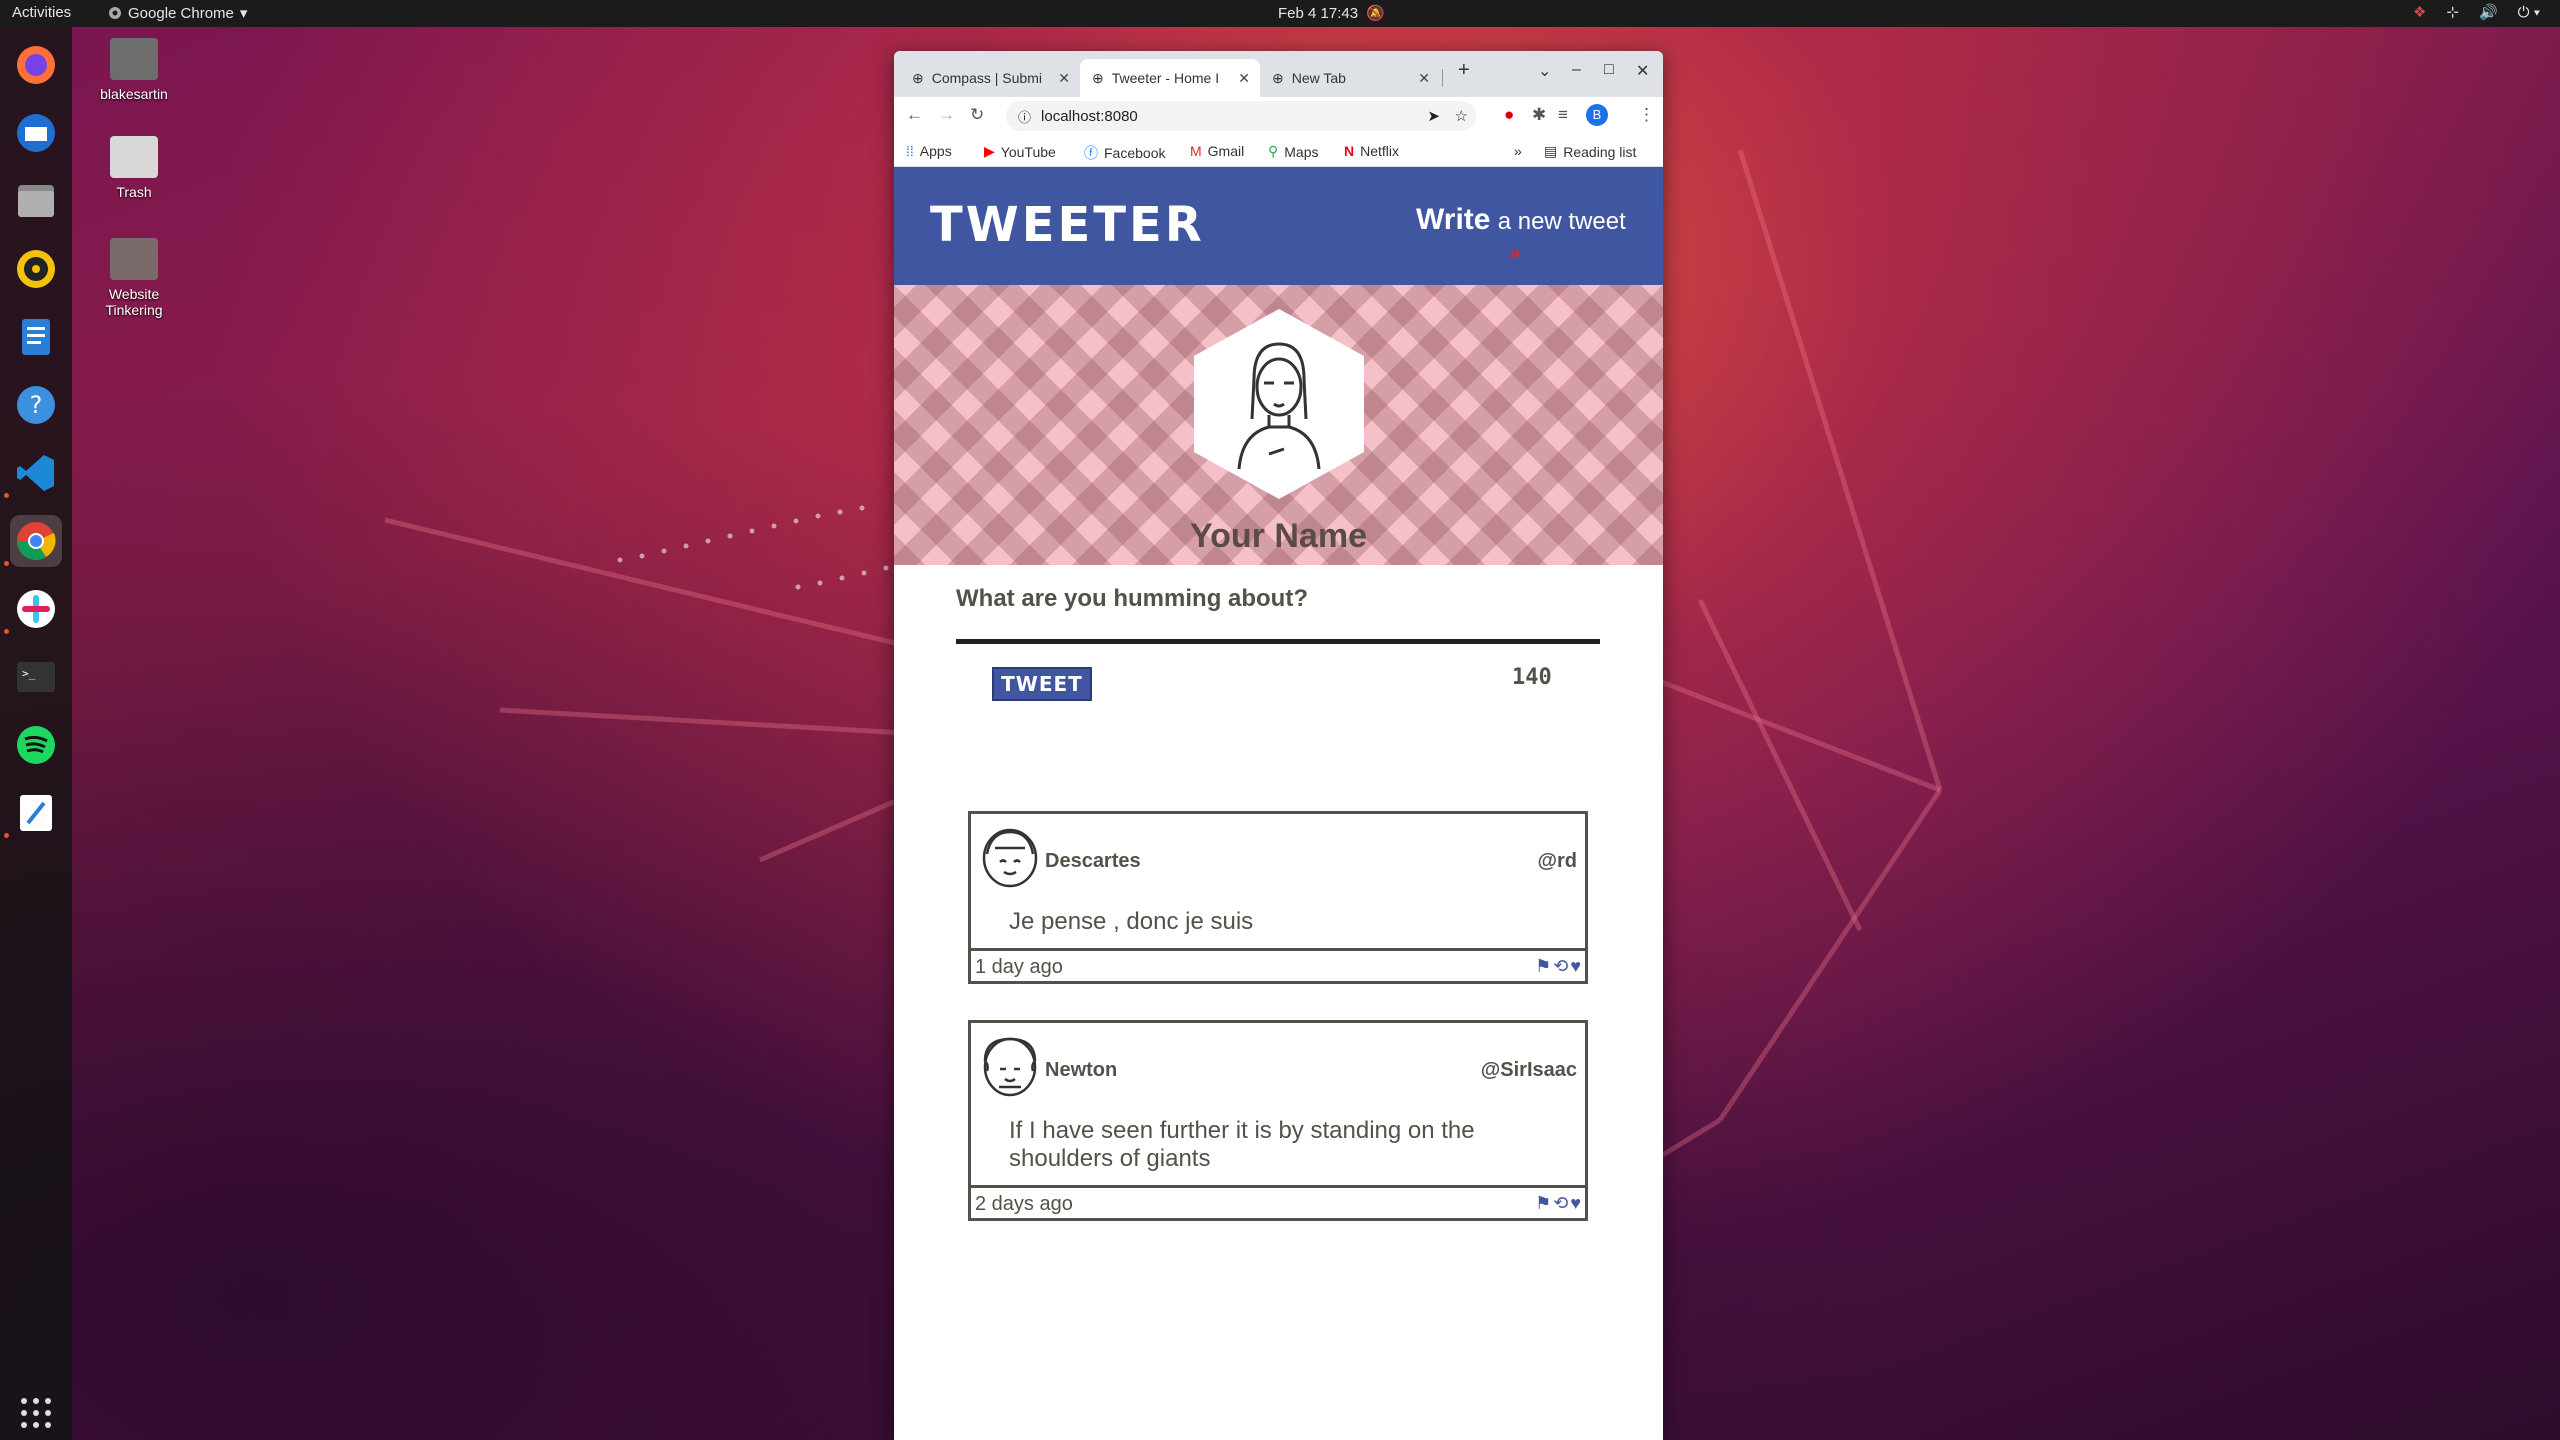  What do you see at coordinates (946, 115) in the screenshot?
I see `forward-icon: →` at bounding box center [946, 115].